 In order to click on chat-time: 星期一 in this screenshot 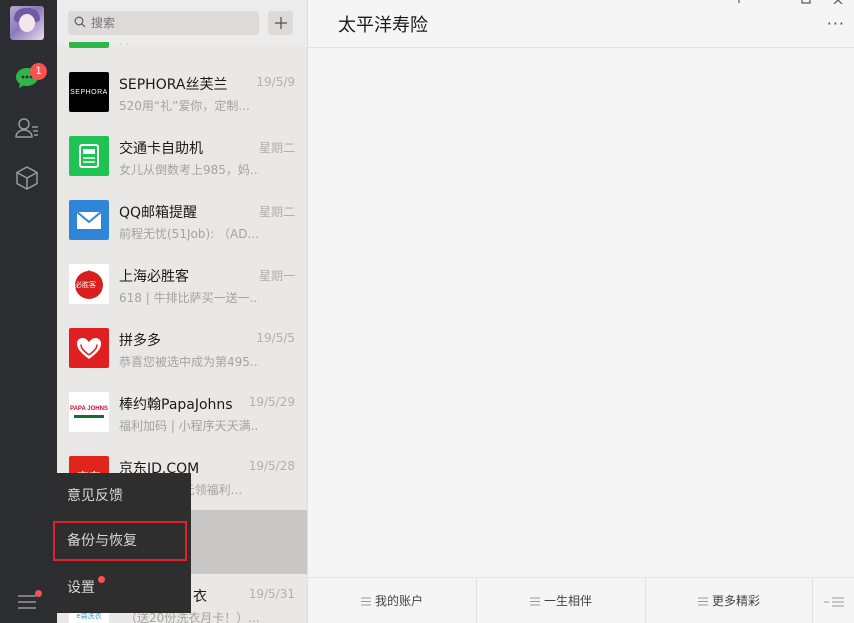, I will do `click(276, 276)`.